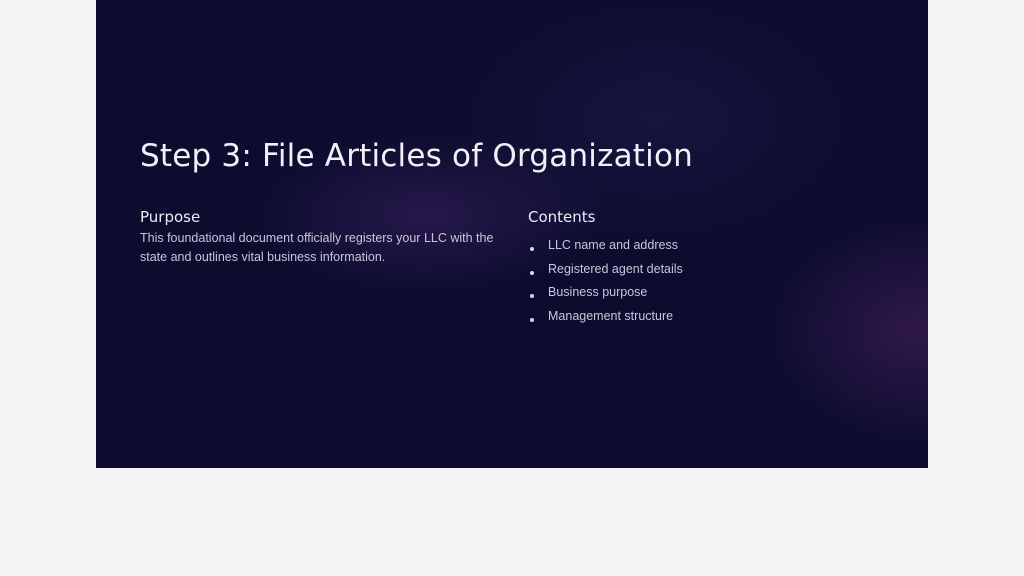 The width and height of the screenshot is (1024, 576). I want to click on list-item: LLC name and address, so click(678, 245).